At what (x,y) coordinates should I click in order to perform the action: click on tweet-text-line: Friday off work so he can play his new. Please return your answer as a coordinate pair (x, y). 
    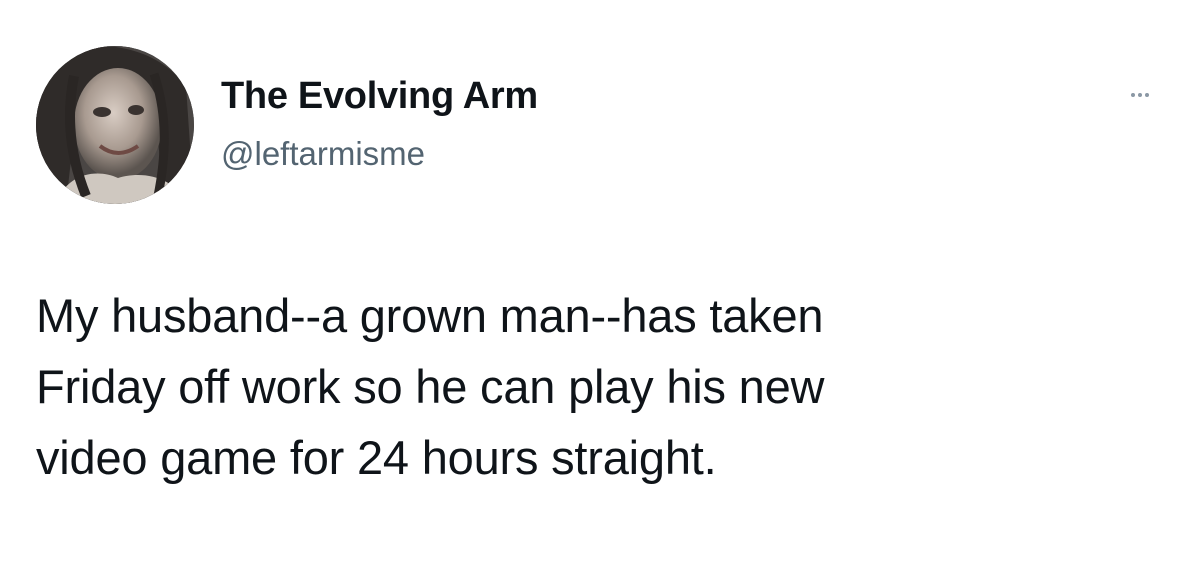
    Looking at the image, I should click on (430, 386).